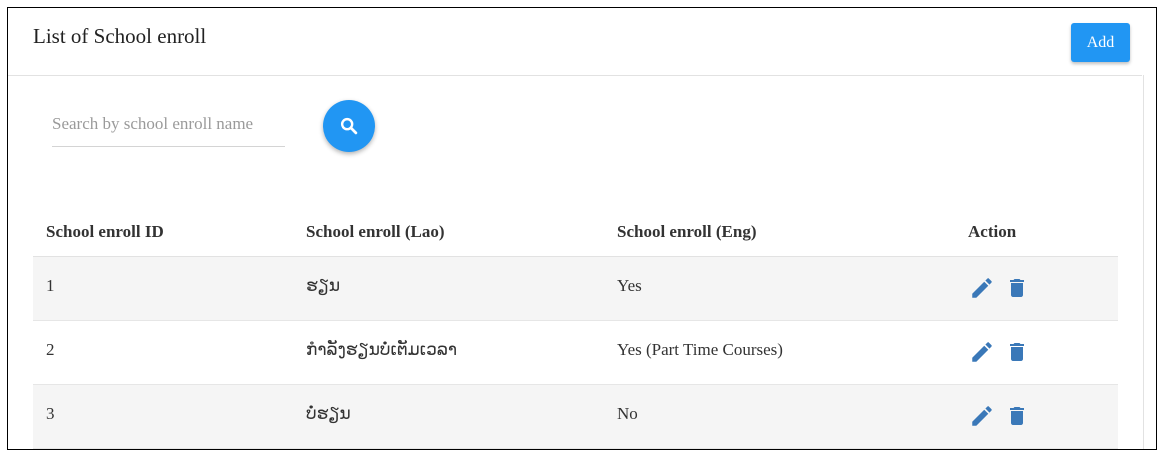 This screenshot has width=1168, height=461. Describe the element at coordinates (50, 285) in the screenshot. I see `cell-id: 1` at that location.